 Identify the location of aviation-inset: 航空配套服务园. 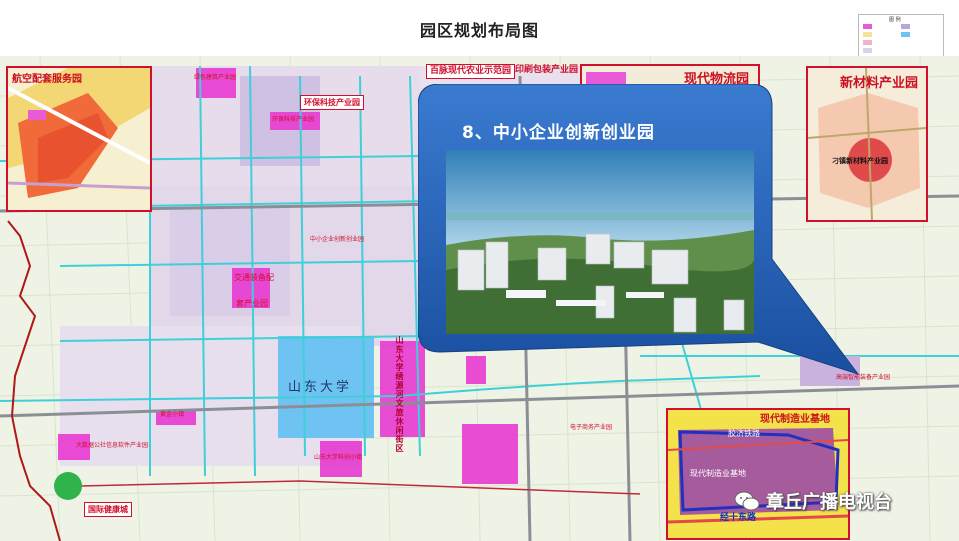
(79, 139).